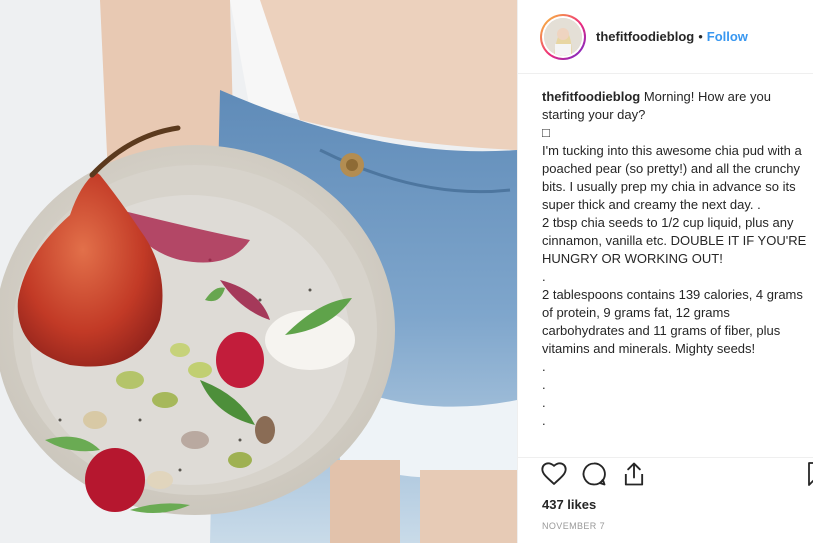  What do you see at coordinates (573, 526) in the screenshot?
I see `post-date: NOVEMBER 7` at bounding box center [573, 526].